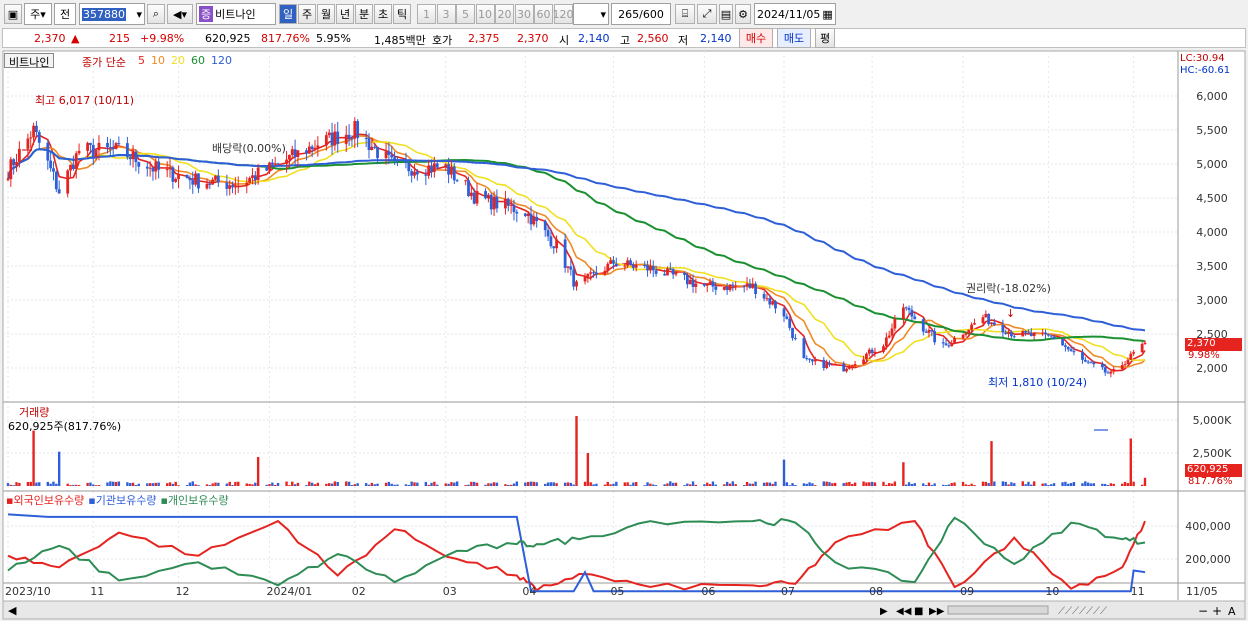 The height and width of the screenshot is (621, 1248). Describe the element at coordinates (524, 14) in the screenshot. I see `minute-button-30: 30` at that location.